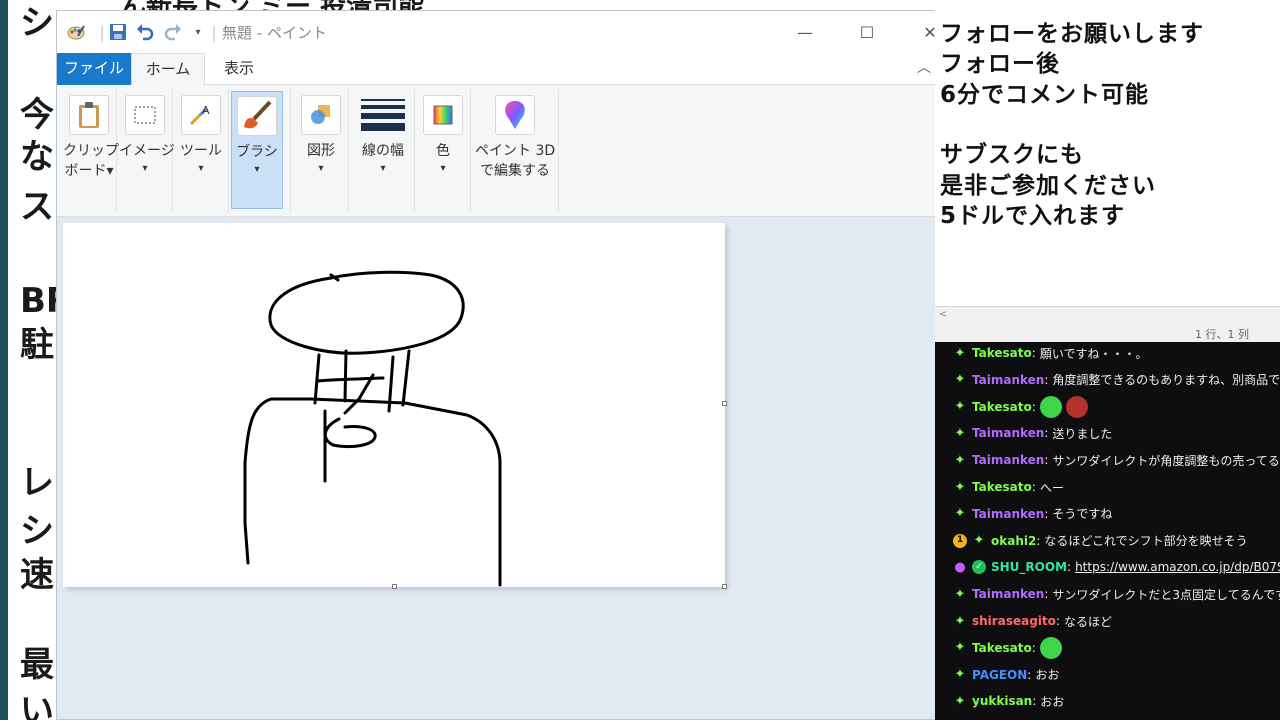 The height and width of the screenshot is (720, 1280). Describe the element at coordinates (1014, 621) in the screenshot. I see `chat-username: shiraseagito` at that location.